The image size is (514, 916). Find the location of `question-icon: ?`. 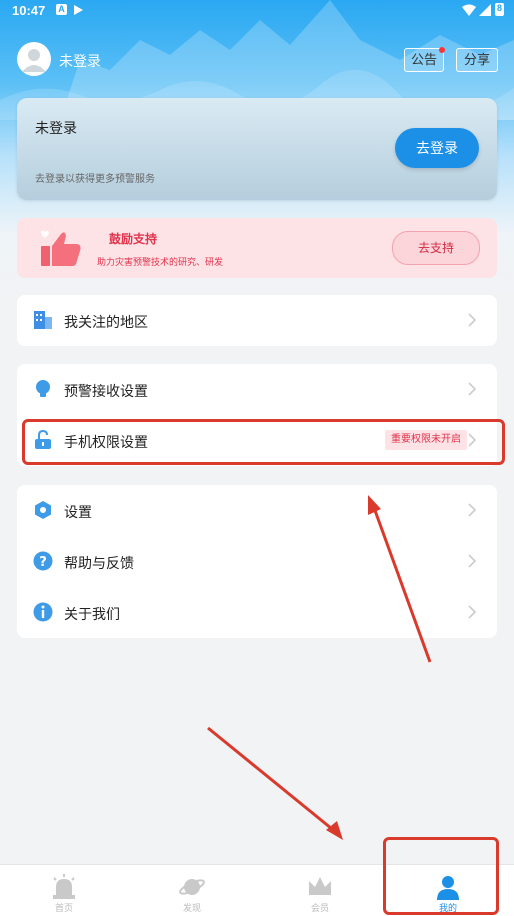

question-icon: ? is located at coordinates (43, 561).